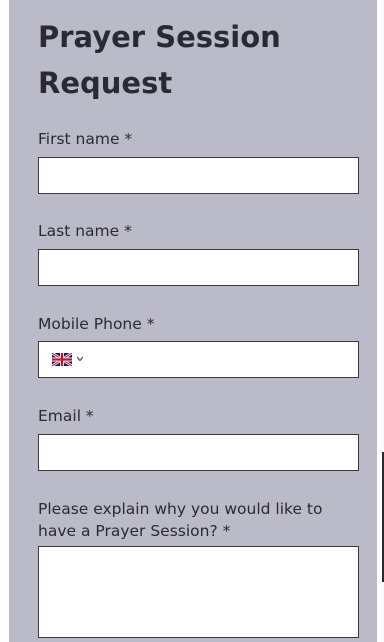 This screenshot has height=642, width=384. Describe the element at coordinates (198, 452) in the screenshot. I see `email-input` at that location.